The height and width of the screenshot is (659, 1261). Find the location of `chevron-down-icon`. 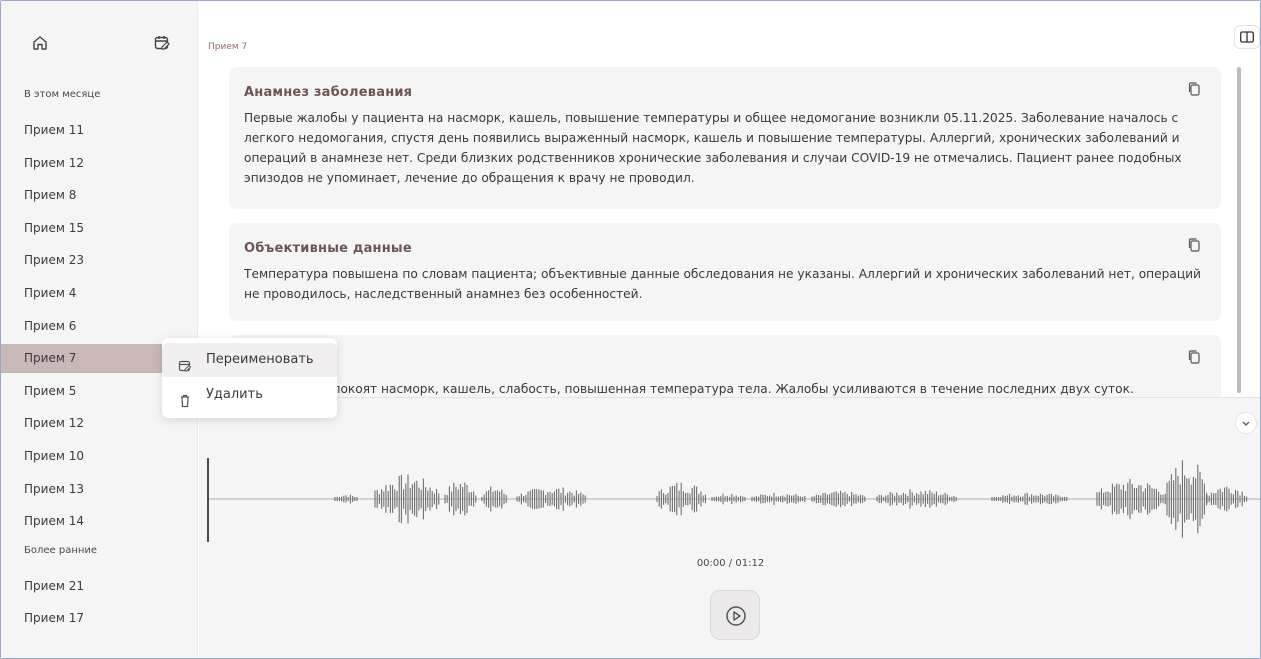

chevron-down-icon is located at coordinates (1246, 423).